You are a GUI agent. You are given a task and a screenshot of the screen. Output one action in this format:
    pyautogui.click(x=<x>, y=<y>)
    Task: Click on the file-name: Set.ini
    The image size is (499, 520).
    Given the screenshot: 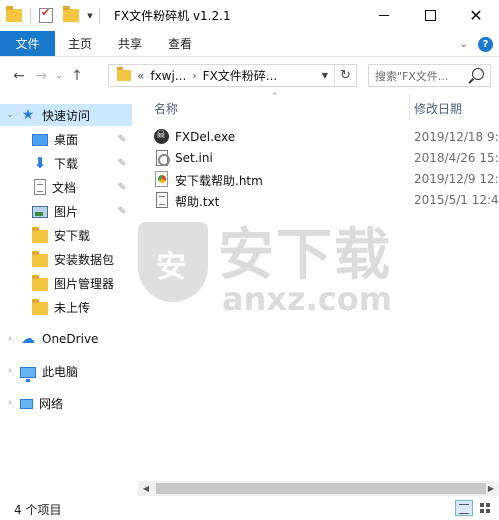 What is the action you would take?
    pyautogui.click(x=194, y=158)
    